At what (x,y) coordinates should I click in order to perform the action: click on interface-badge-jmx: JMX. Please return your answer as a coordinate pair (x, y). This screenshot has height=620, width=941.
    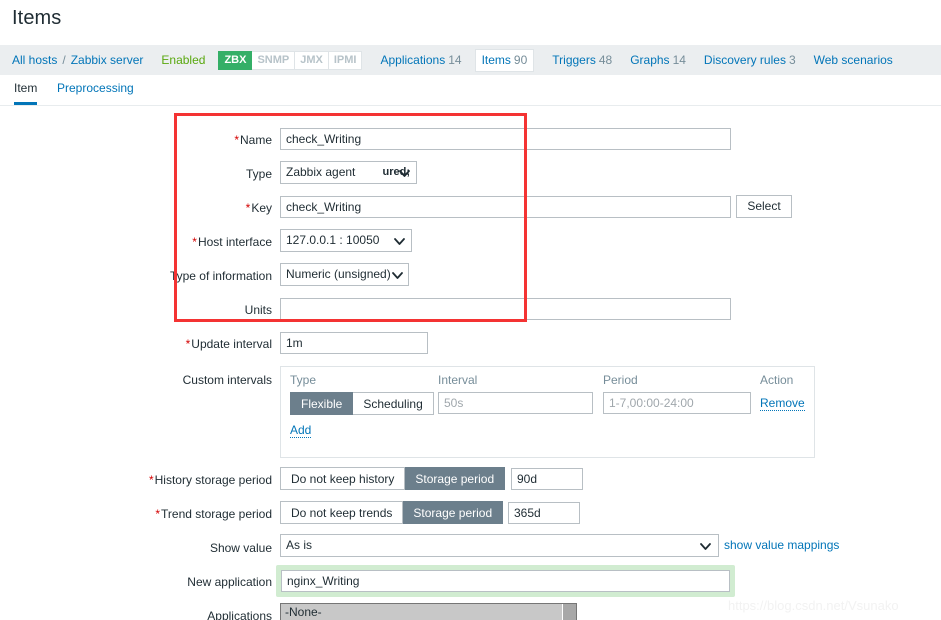
    Looking at the image, I should click on (312, 60).